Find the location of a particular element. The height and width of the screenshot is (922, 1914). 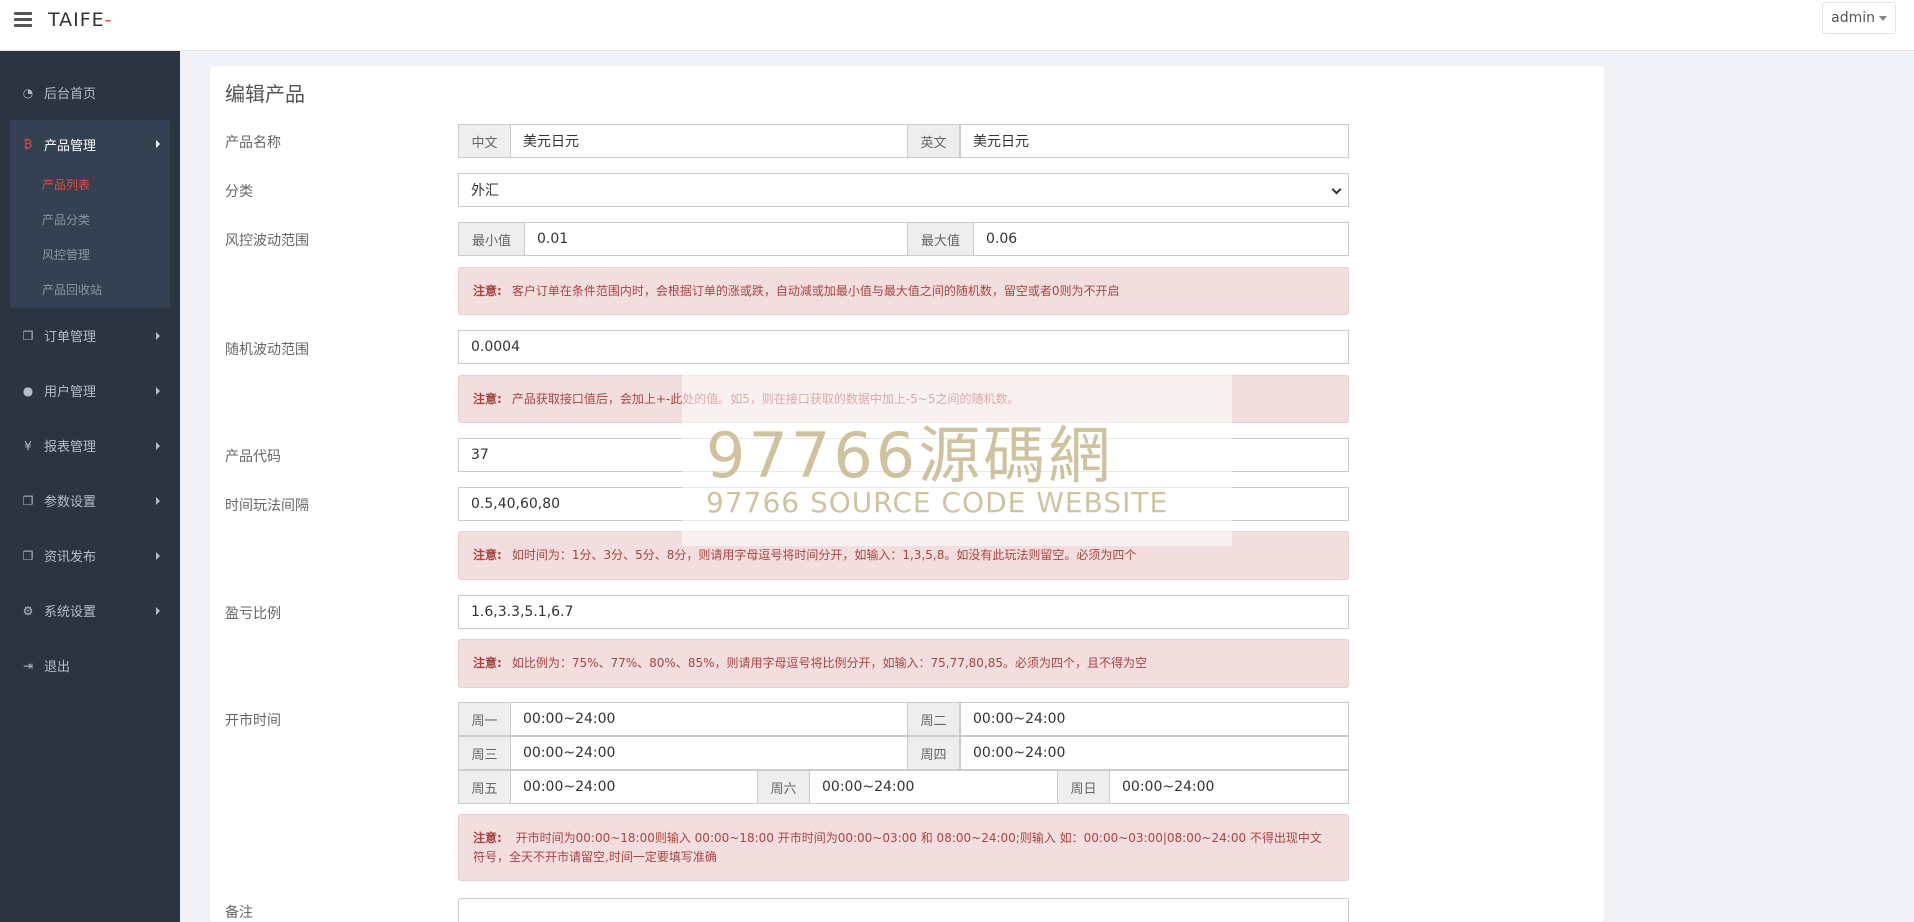

product-name-cn-input: 美元日元 is located at coordinates (714, 141).